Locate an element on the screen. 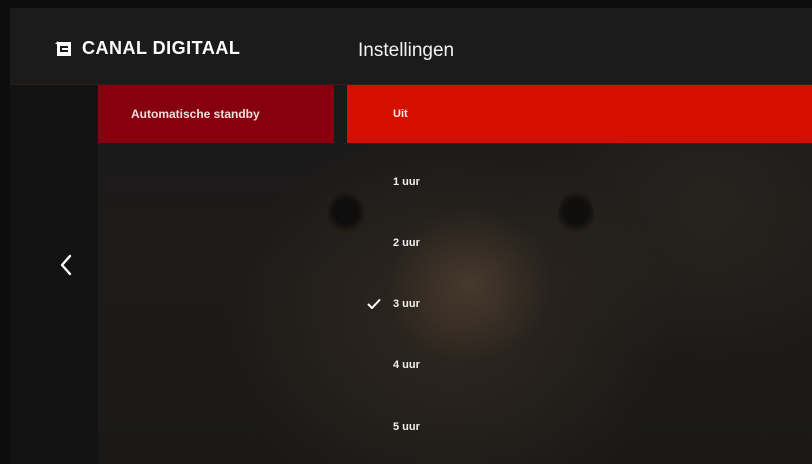 This screenshot has width=812, height=464. checkmark-icon is located at coordinates (374, 304).